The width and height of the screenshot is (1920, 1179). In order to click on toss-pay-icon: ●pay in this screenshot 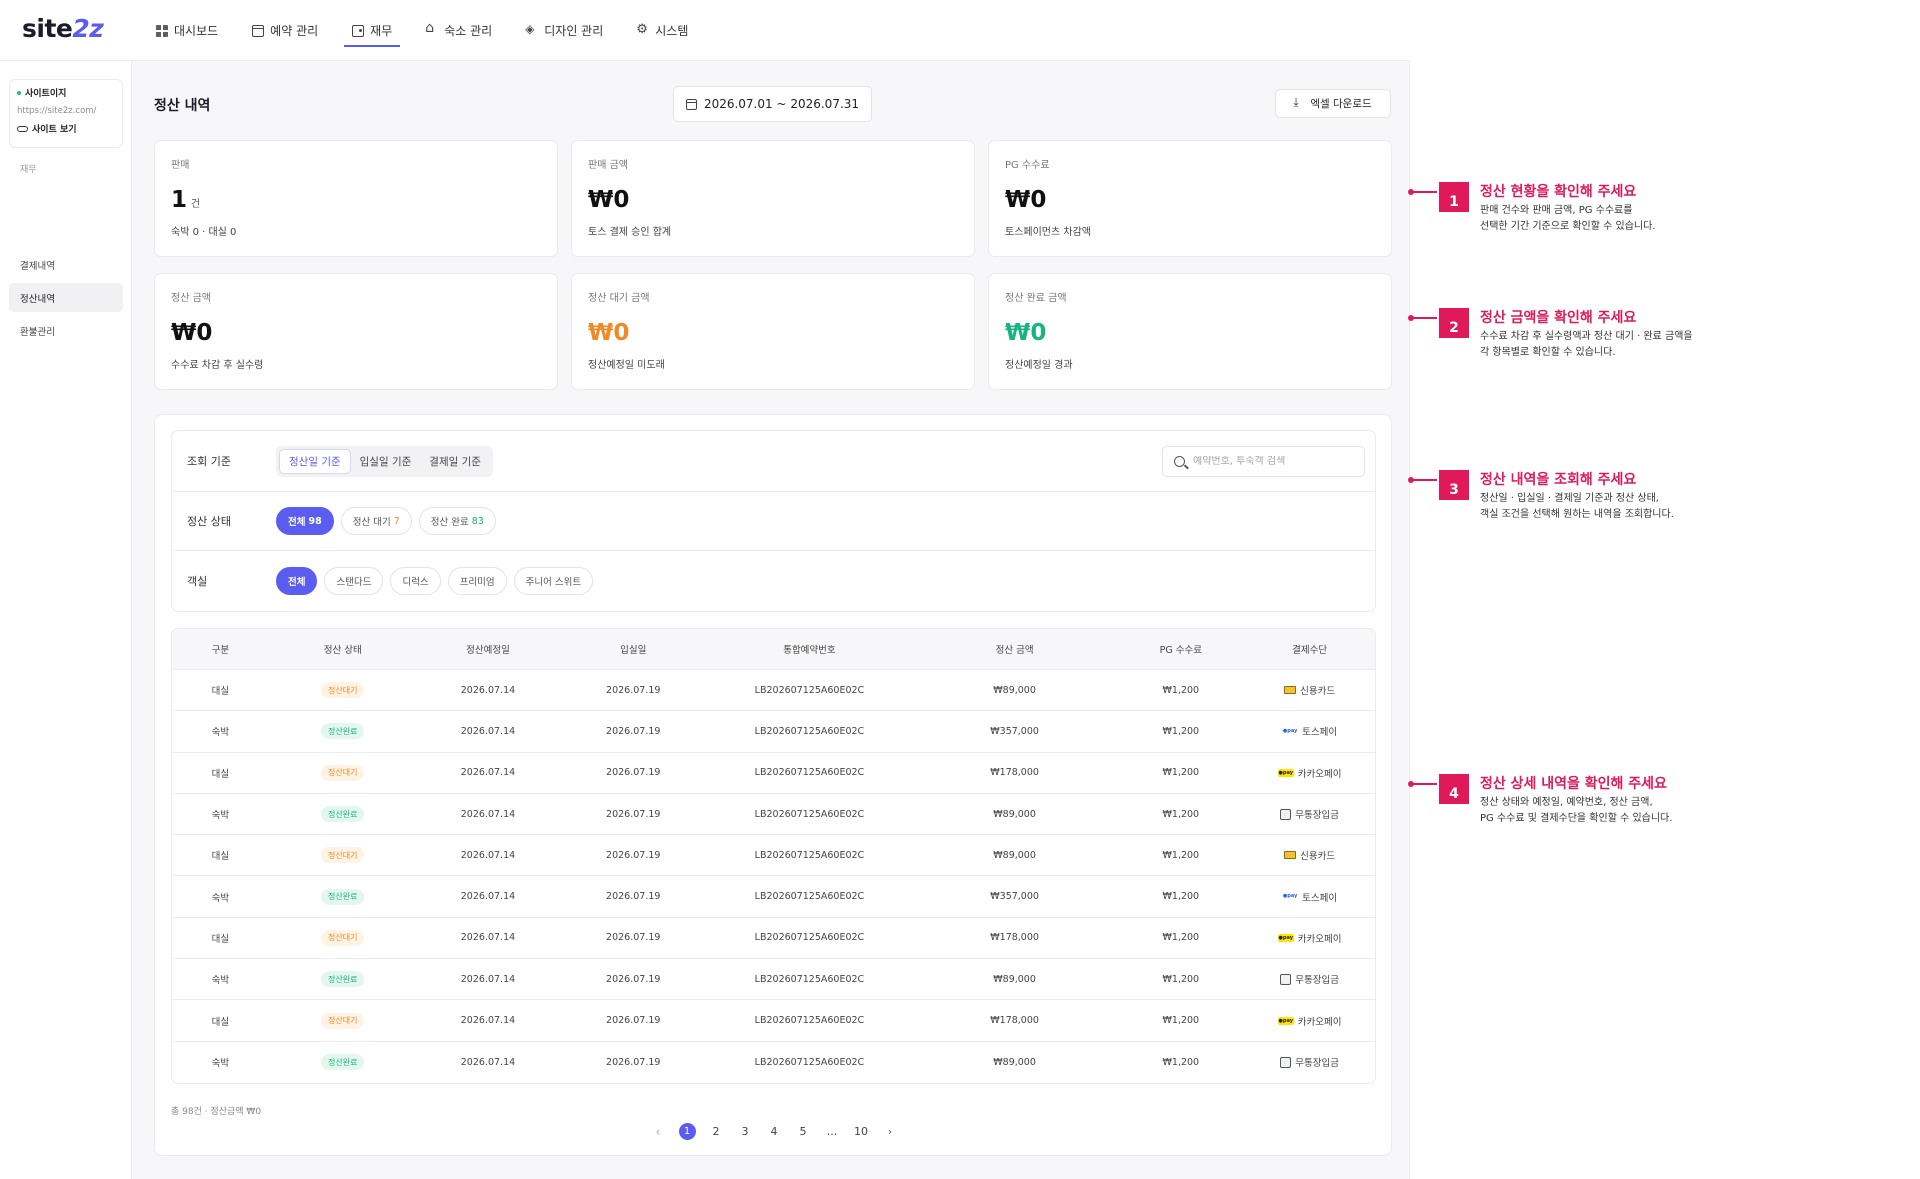, I will do `click(1290, 730)`.